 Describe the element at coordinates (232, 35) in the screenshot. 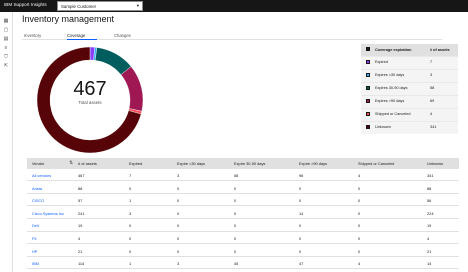

I see `tab-bar: Inventory Coverage Changes` at that location.